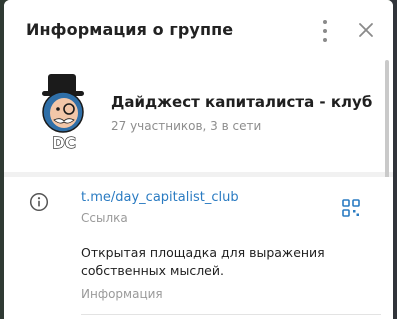 Image resolution: width=397 pixels, height=319 pixels. Describe the element at coordinates (160, 197) in the screenshot. I see `invite-link: t.me/day_capitalist_club` at that location.